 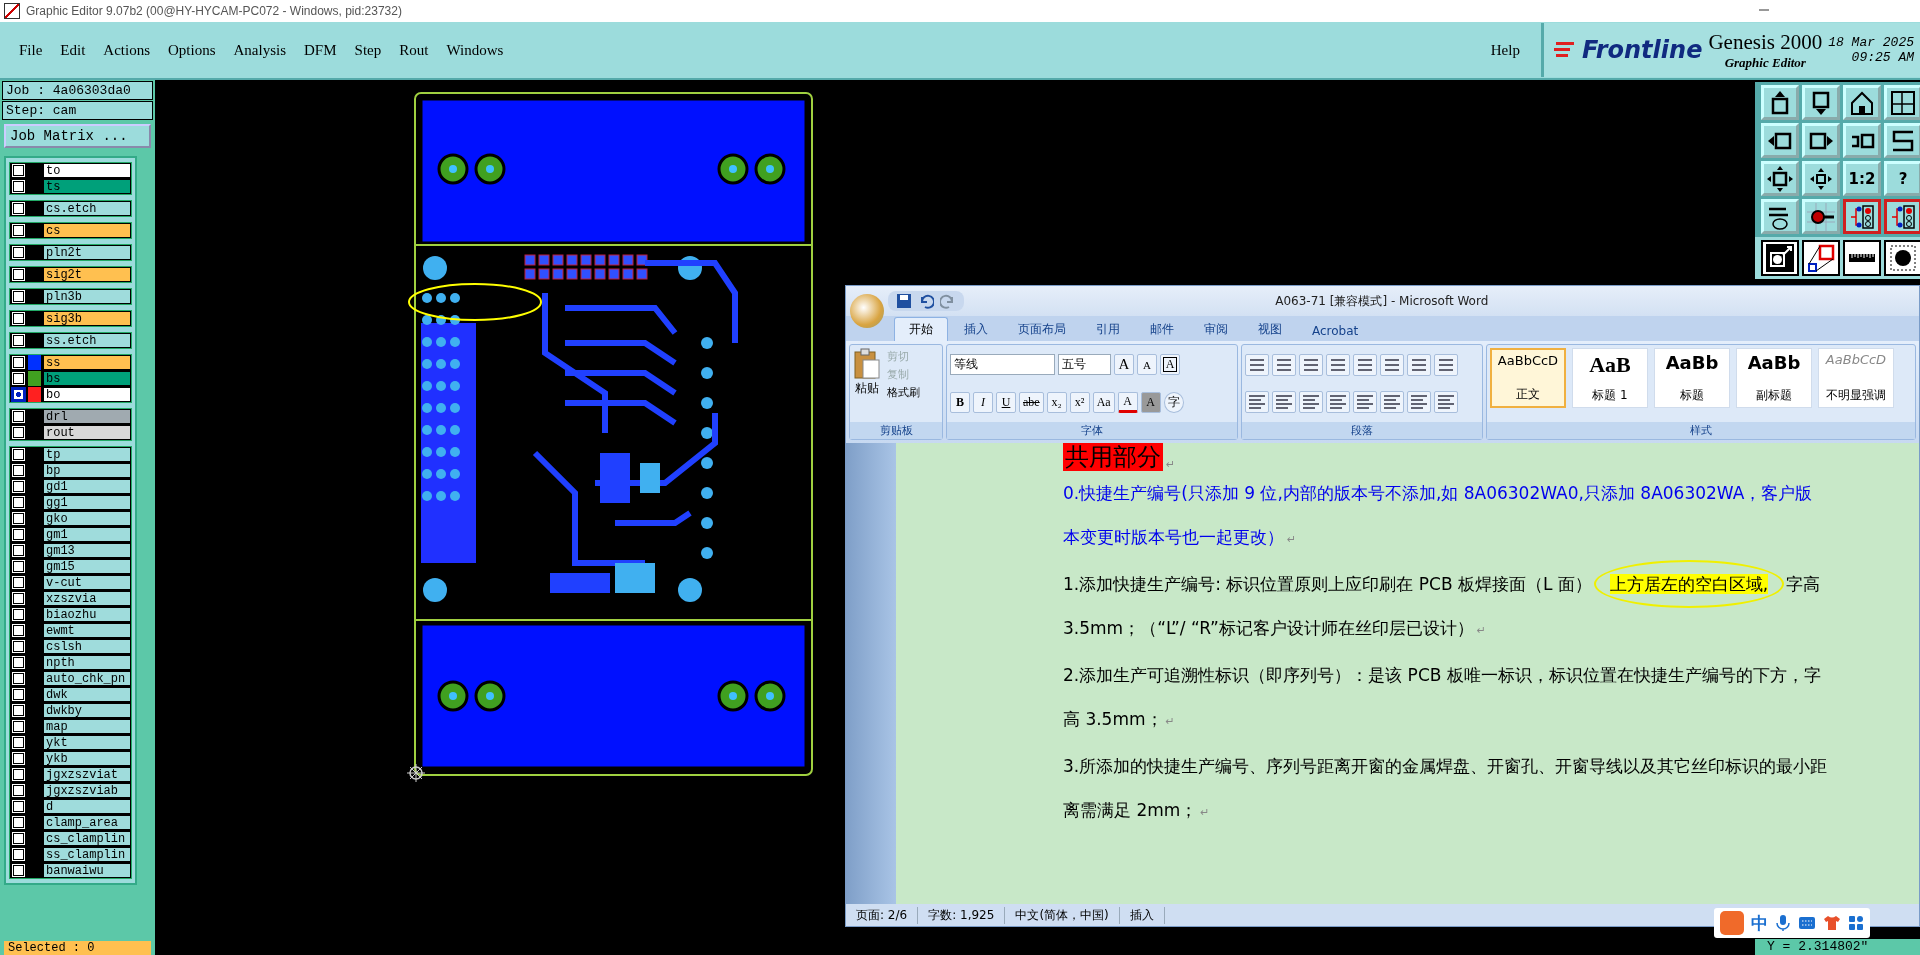 I want to click on layer-name: gg1, so click(x=87, y=502).